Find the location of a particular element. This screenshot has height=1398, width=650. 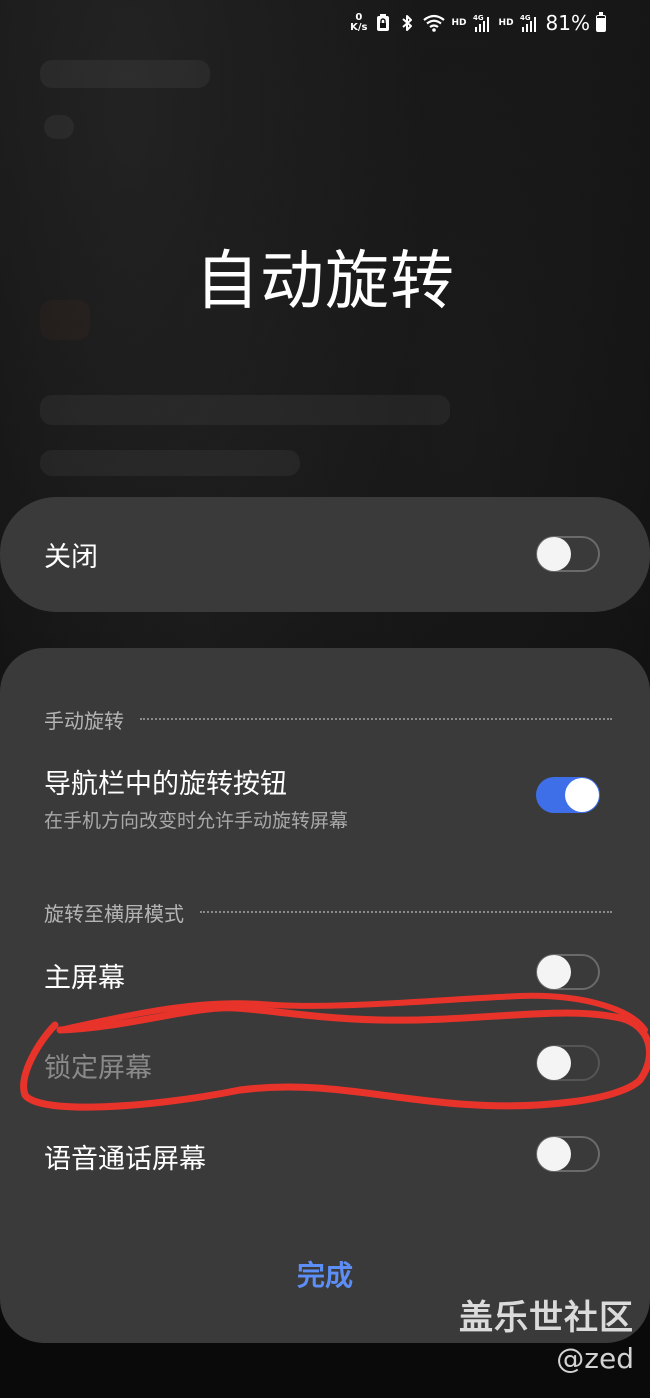

nav-rotate-button-toggle is located at coordinates (568, 795).